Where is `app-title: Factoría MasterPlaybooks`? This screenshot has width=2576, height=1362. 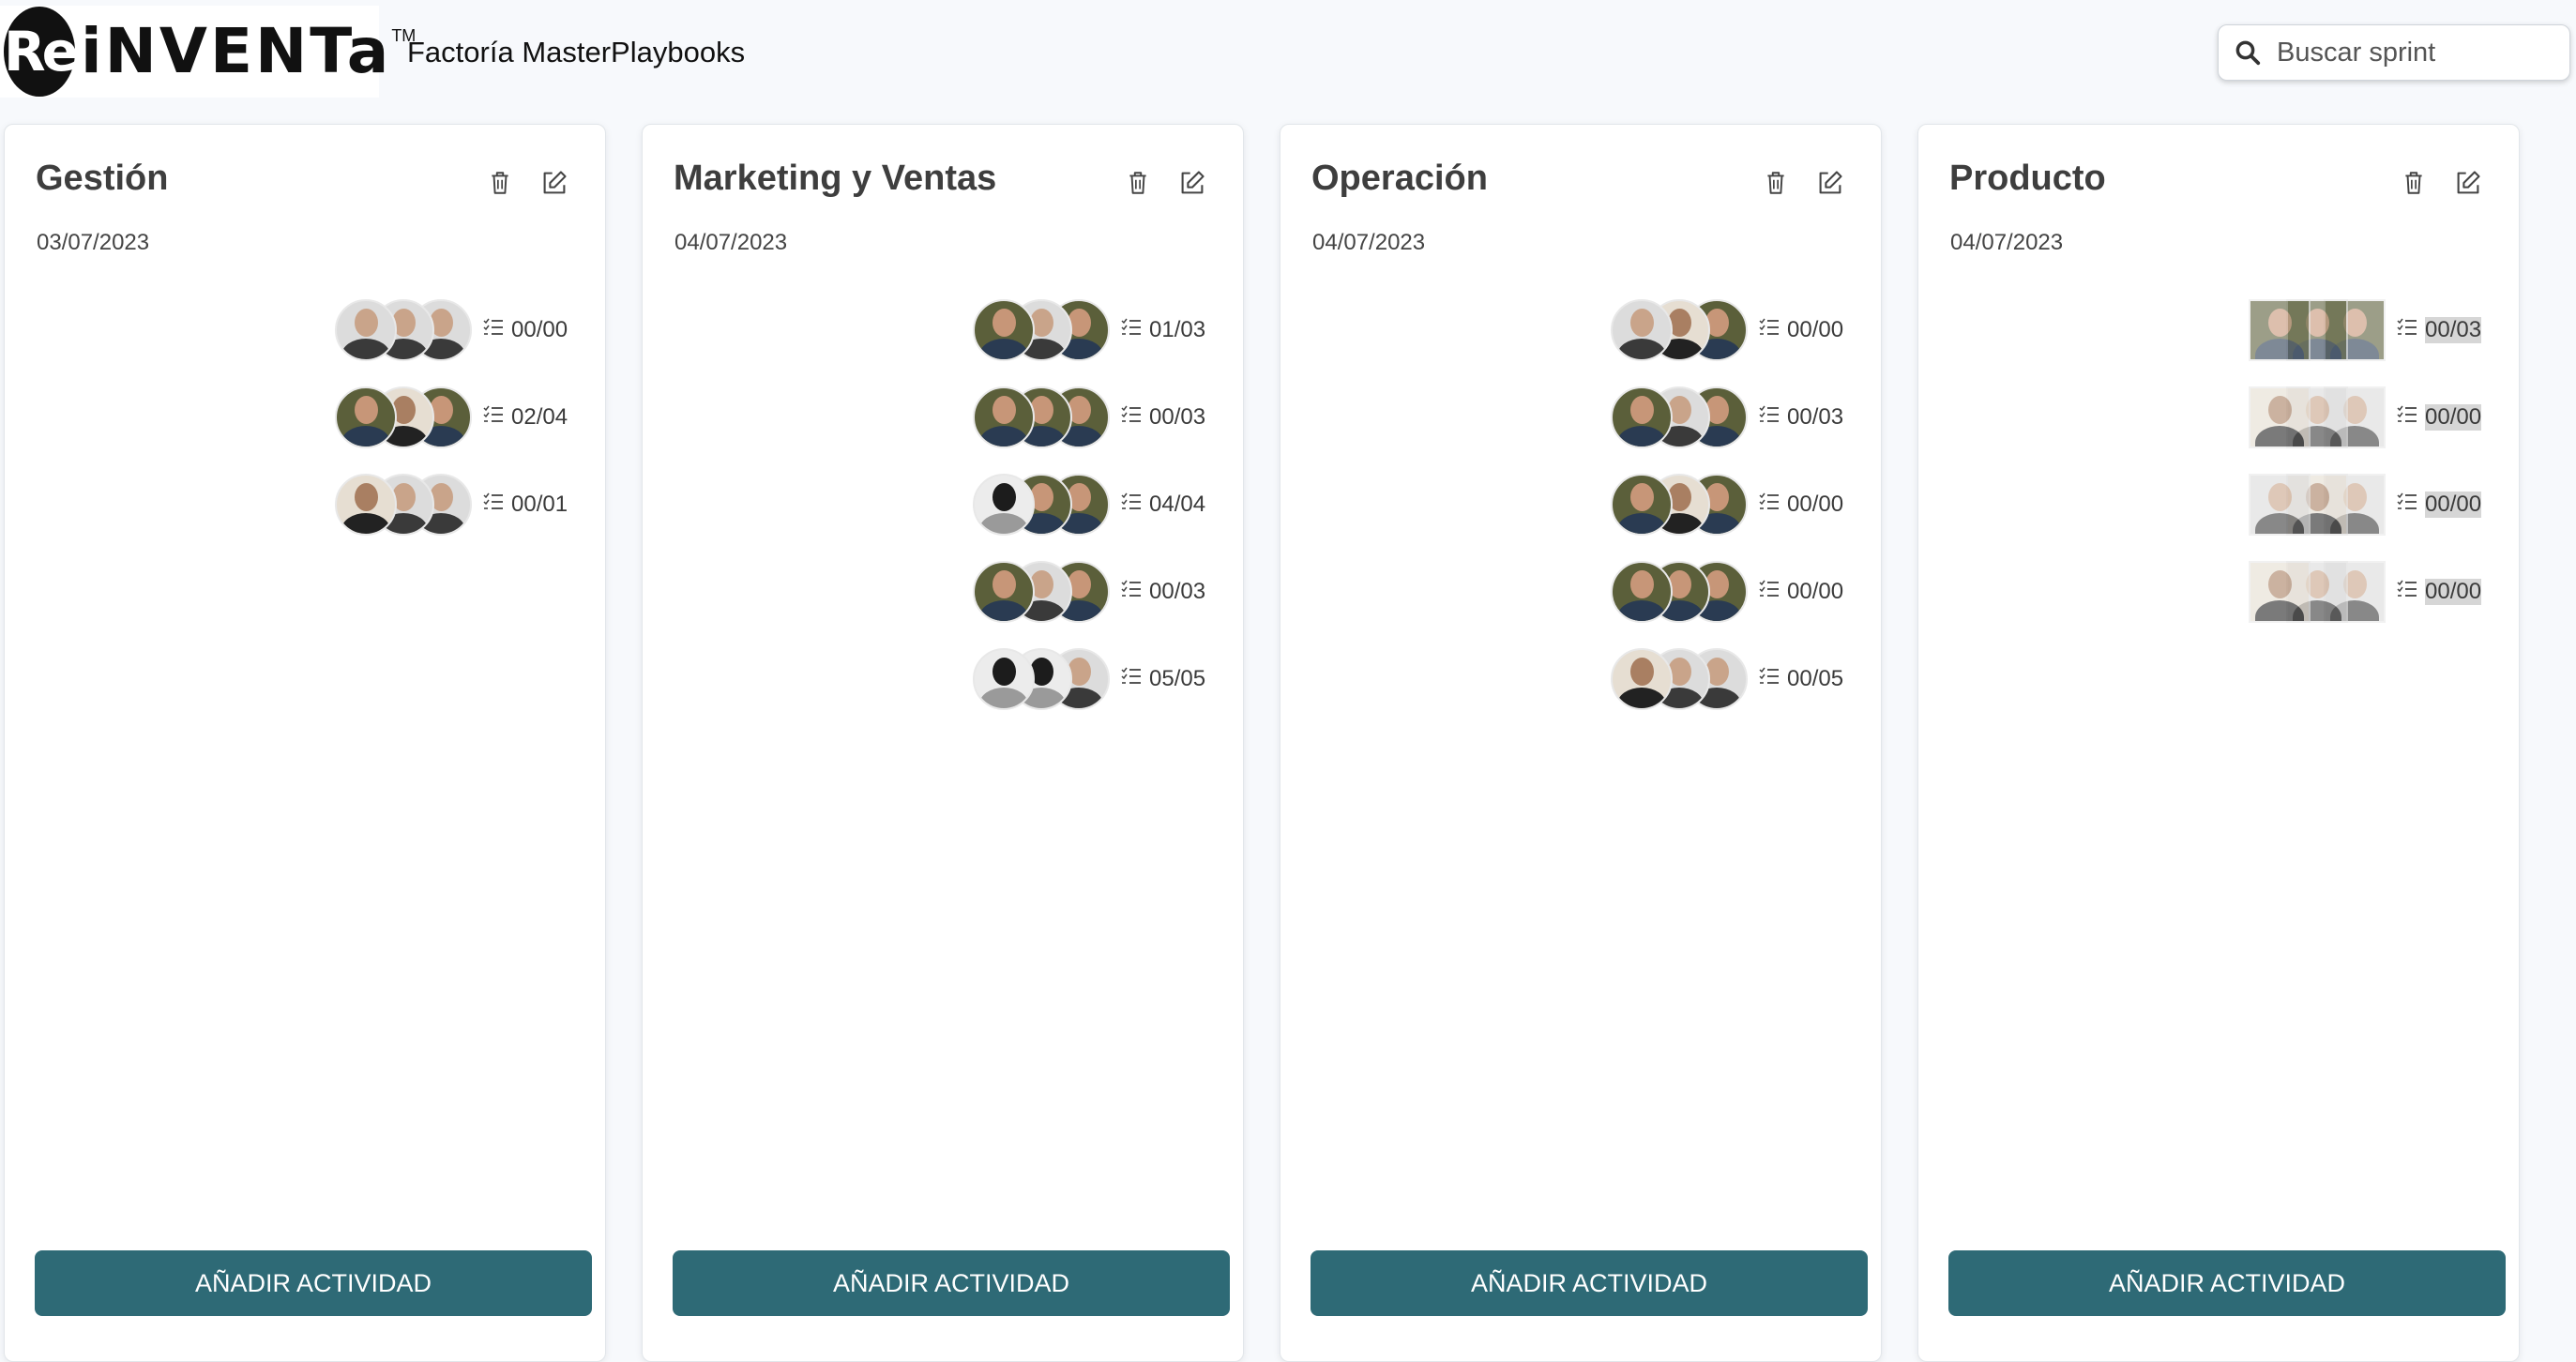 app-title: Factoría MasterPlaybooks is located at coordinates (576, 52).